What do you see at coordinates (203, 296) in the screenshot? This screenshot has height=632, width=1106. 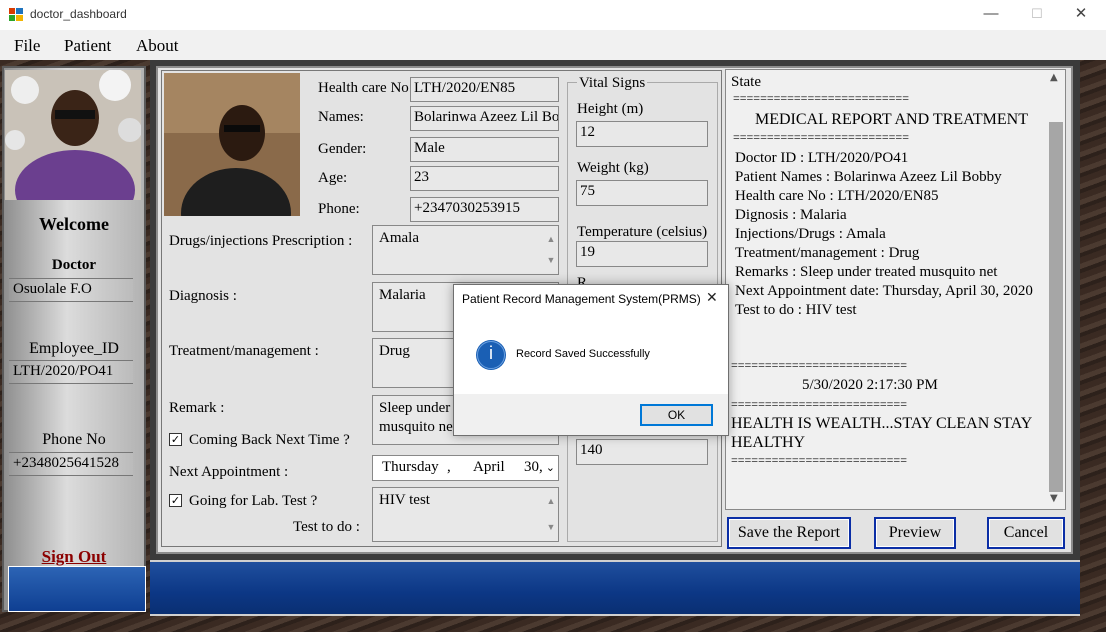 I see `diagnosis-label: Diagnosis :` at bounding box center [203, 296].